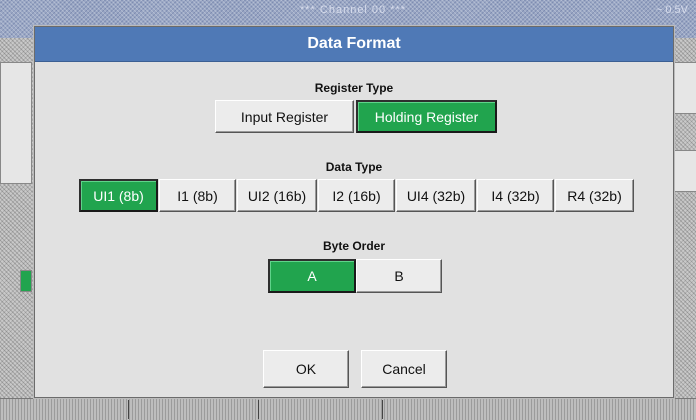 This screenshot has height=420, width=696. Describe the element at coordinates (354, 88) in the screenshot. I see `register-type-label: Register Type` at that location.